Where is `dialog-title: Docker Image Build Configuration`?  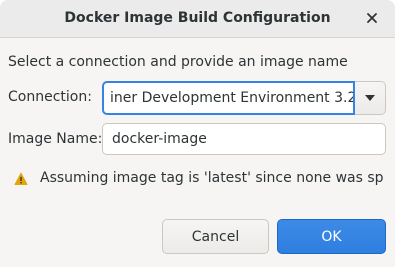 dialog-title: Docker Image Build Configuration is located at coordinates (197, 18).